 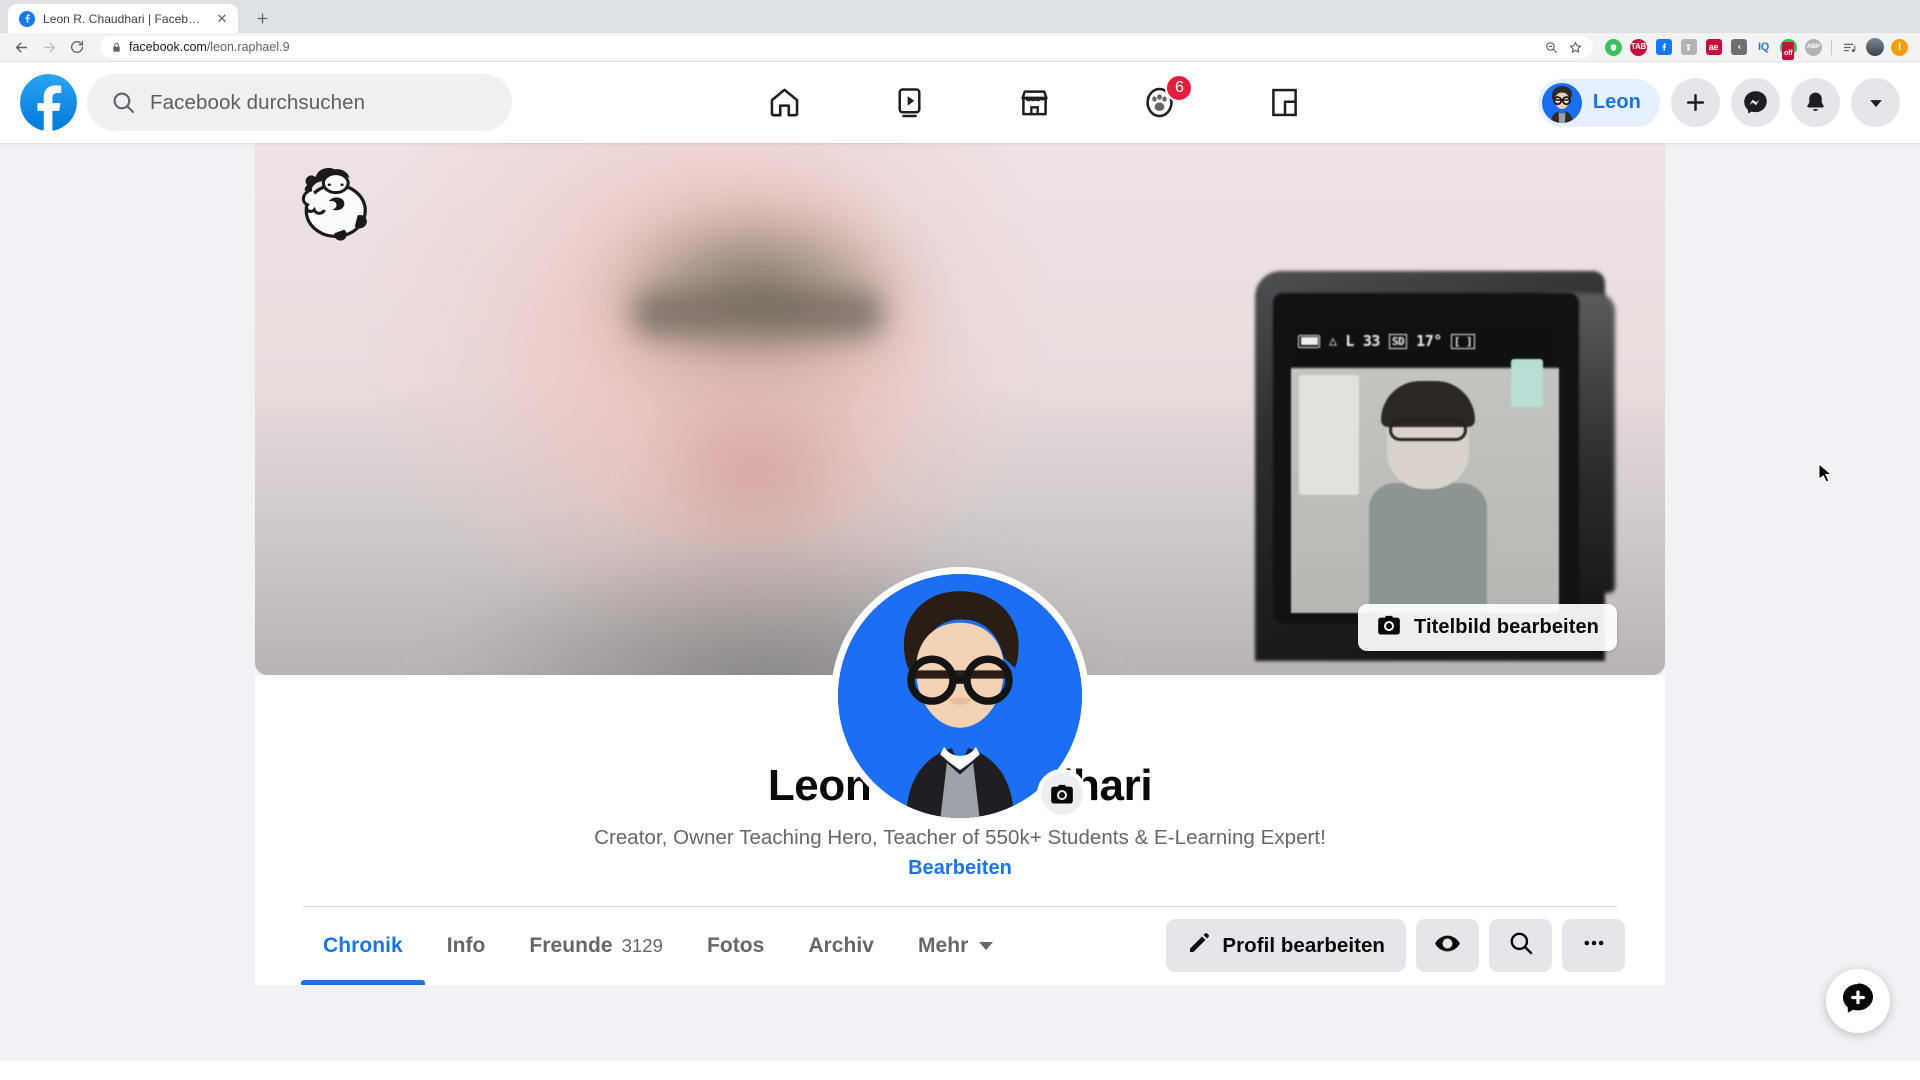 I want to click on main-navigation: 6, so click(x=1025, y=103).